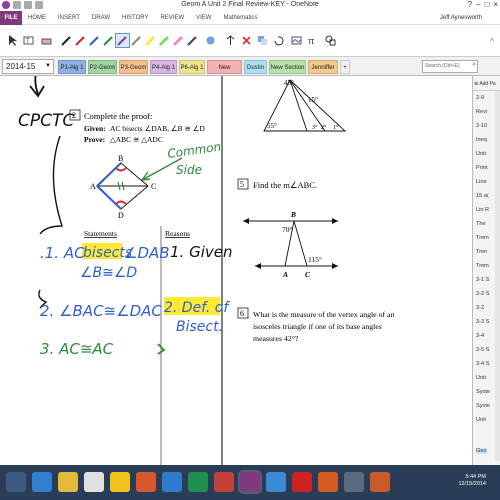 The width and height of the screenshot is (500, 500). What do you see at coordinates (482, 364) in the screenshot?
I see `page-item: 3-4 S` at bounding box center [482, 364].